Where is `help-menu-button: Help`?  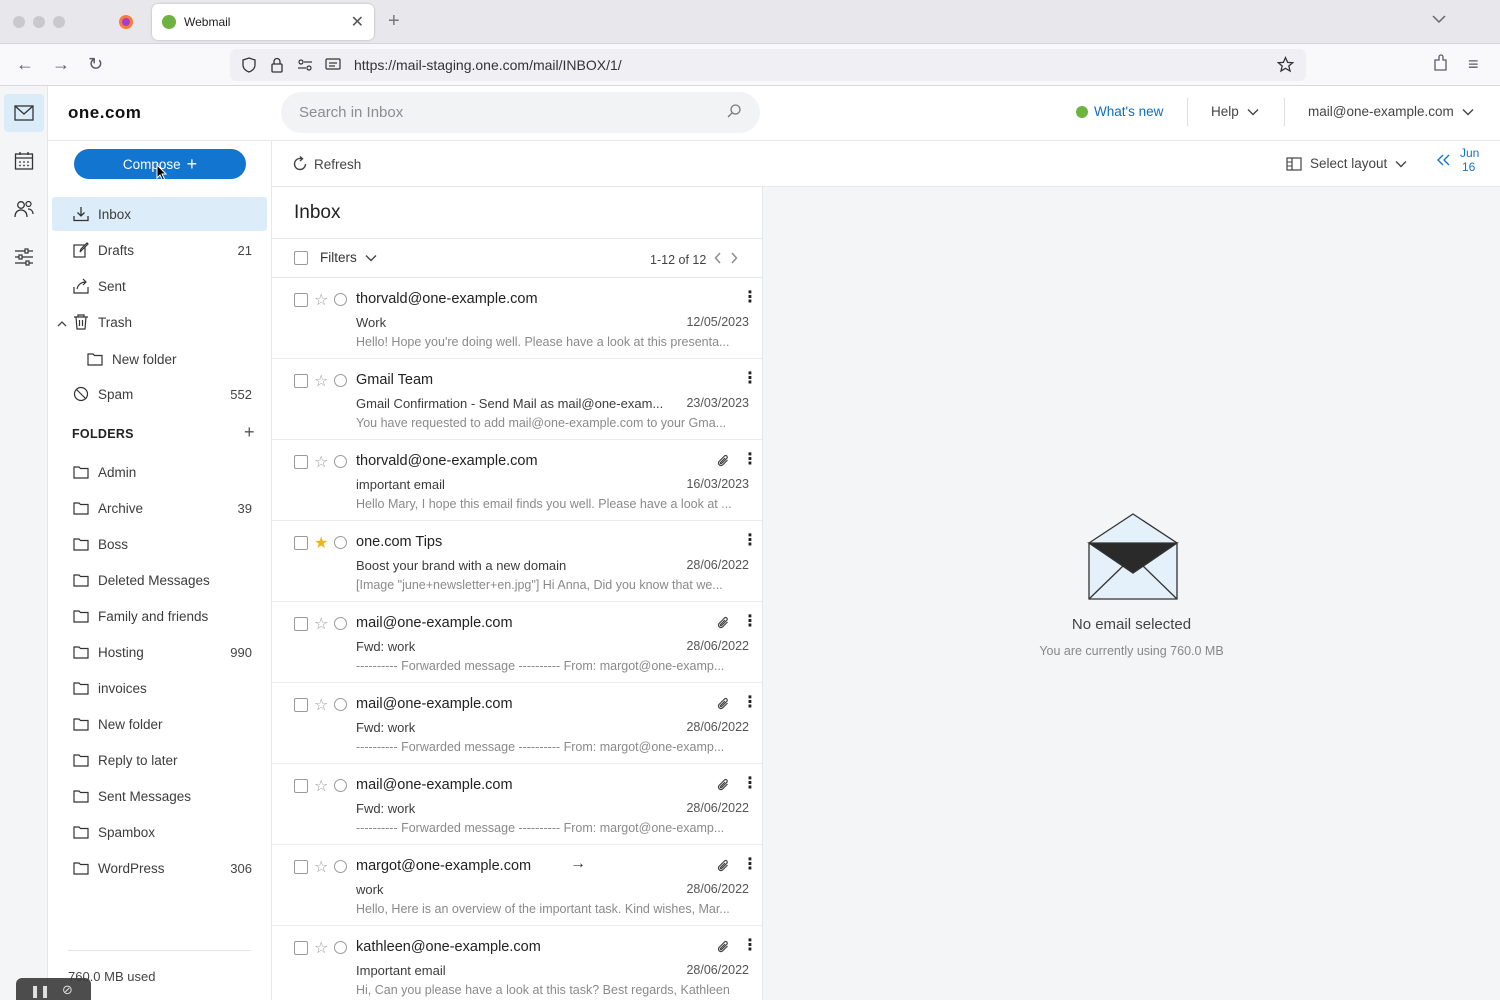
help-menu-button: Help is located at coordinates (1235, 111).